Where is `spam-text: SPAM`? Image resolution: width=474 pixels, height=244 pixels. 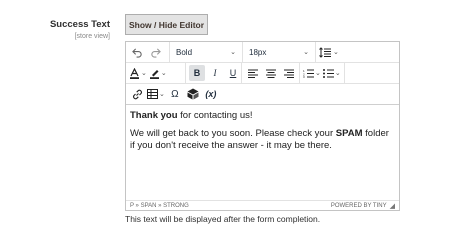
spam-text: SPAM is located at coordinates (349, 133).